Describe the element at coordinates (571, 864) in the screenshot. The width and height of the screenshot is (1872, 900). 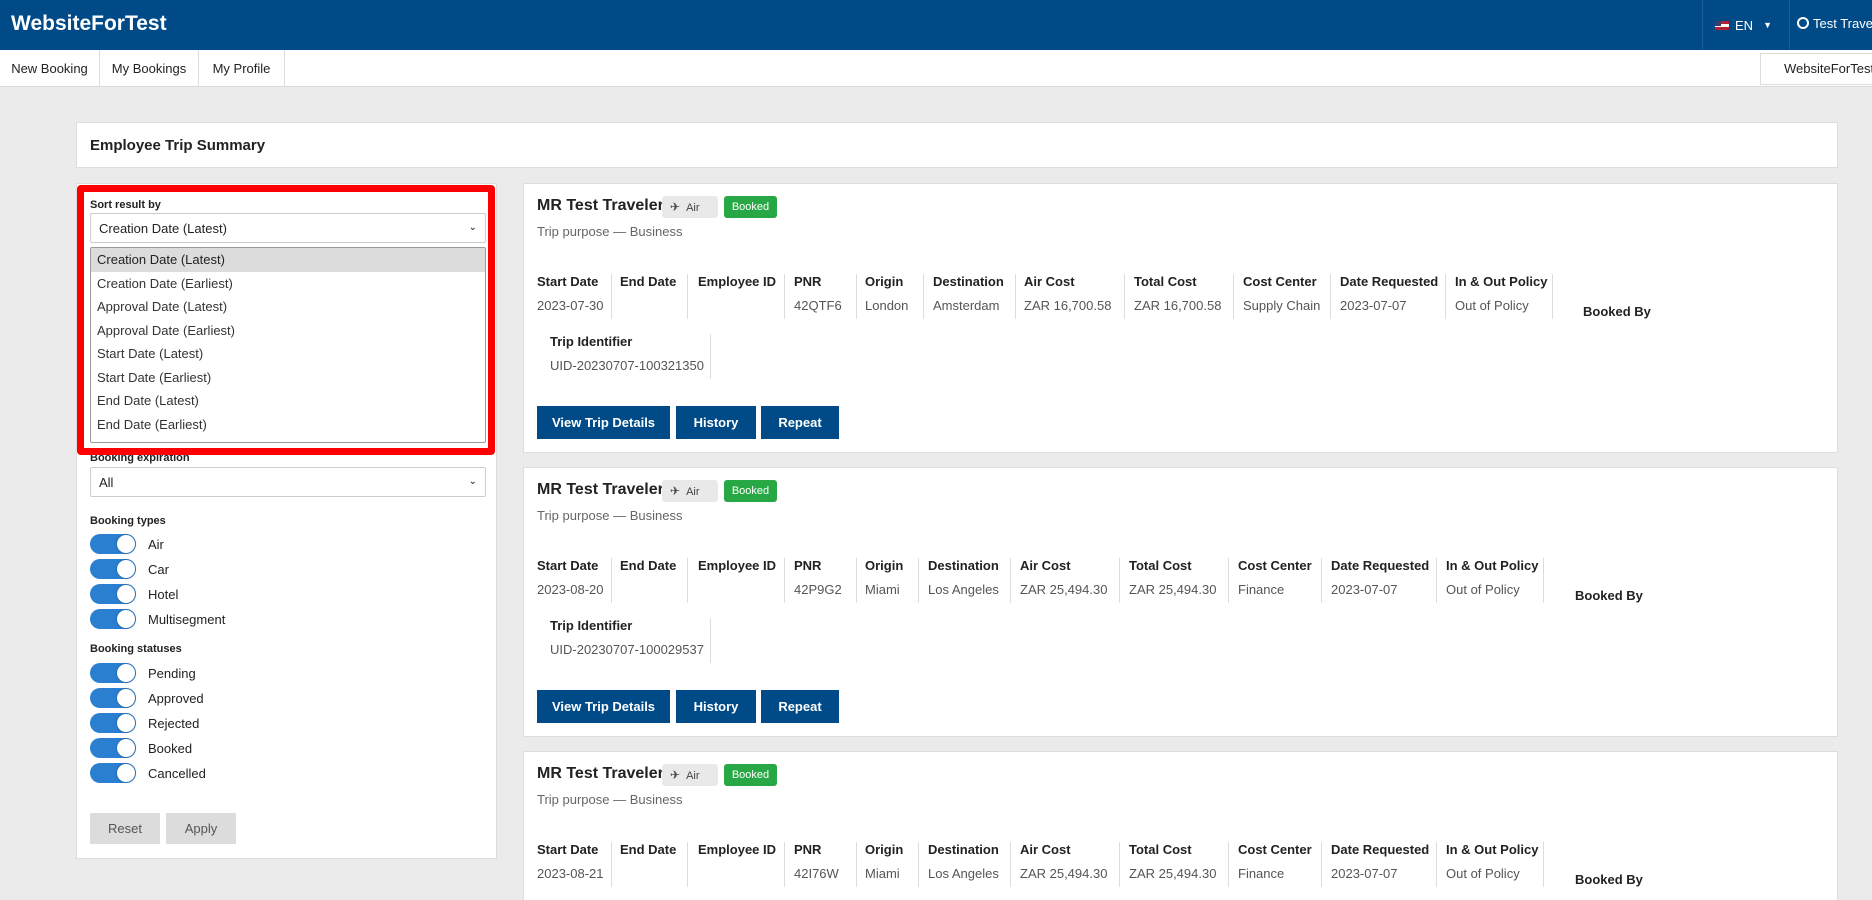
I see `col-start-date: Start Date 2023-08-21` at that location.